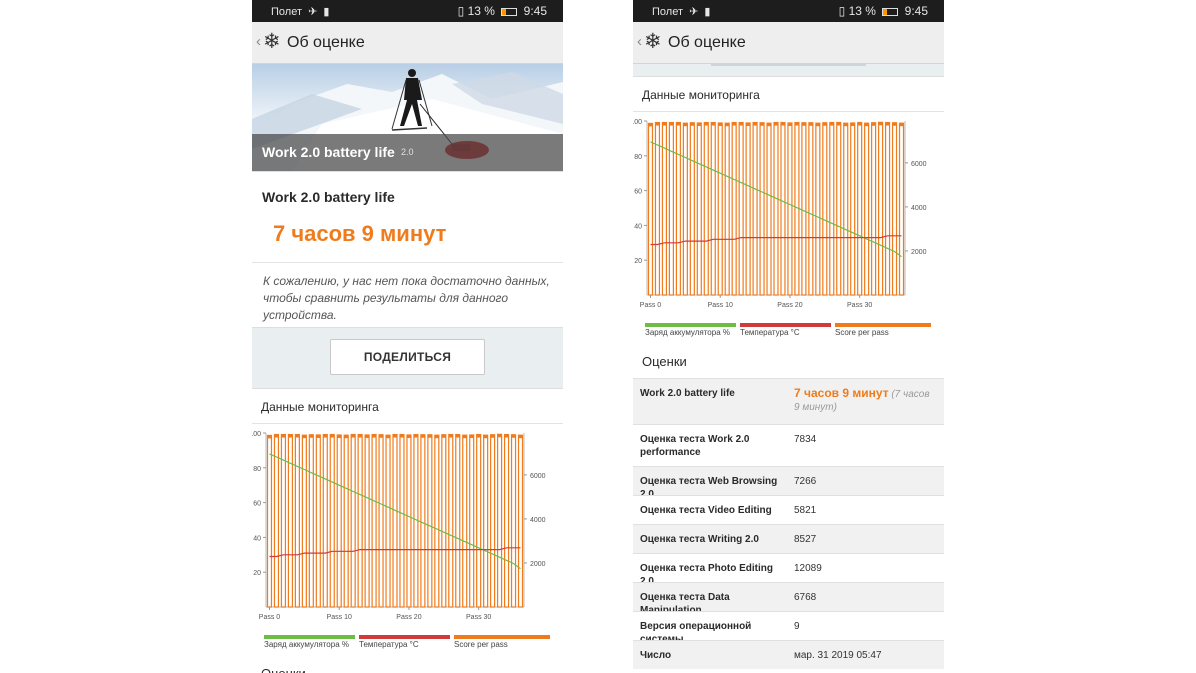  I want to click on sim-icon: ▮, so click(326, 12).